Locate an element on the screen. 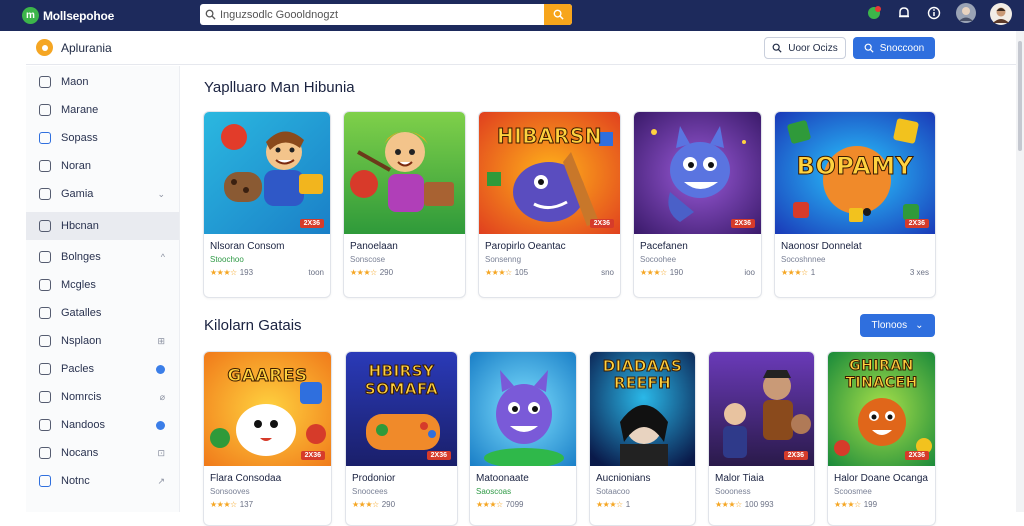  external-link-icon: ↗ is located at coordinates (161, 481).